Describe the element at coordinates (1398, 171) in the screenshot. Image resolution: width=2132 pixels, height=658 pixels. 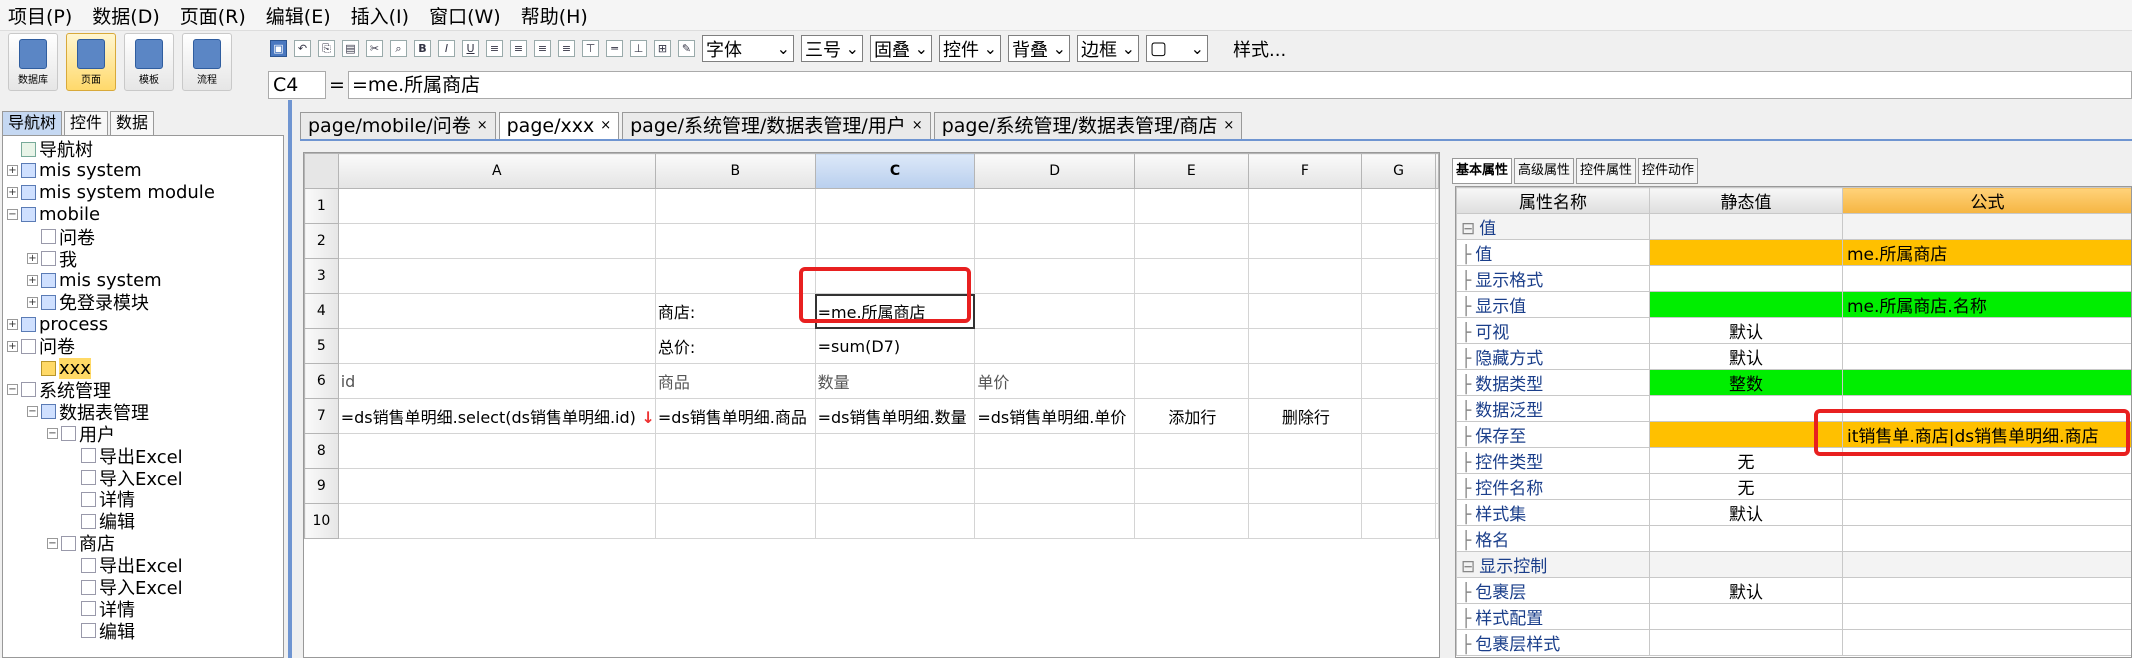
I see `column-header-G: G` at that location.